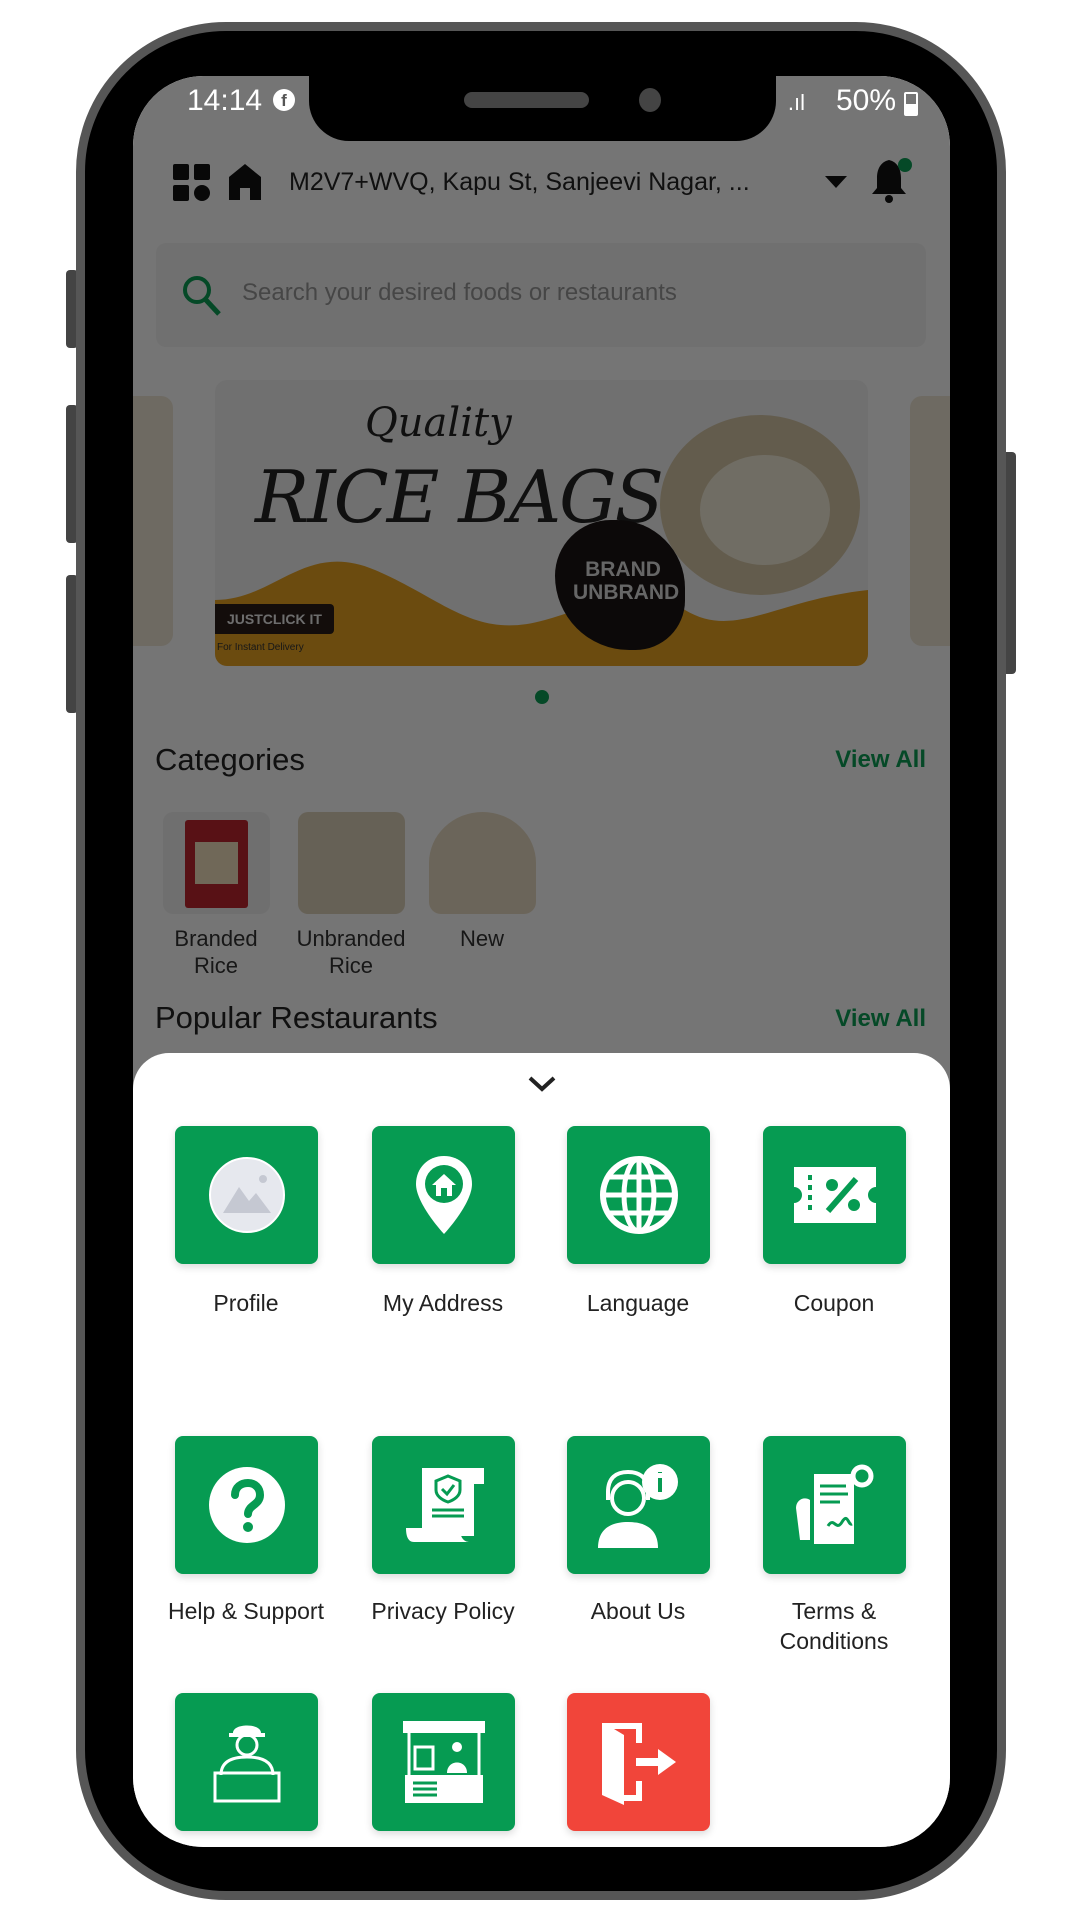  What do you see at coordinates (650, 100) in the screenshot?
I see `camera` at bounding box center [650, 100].